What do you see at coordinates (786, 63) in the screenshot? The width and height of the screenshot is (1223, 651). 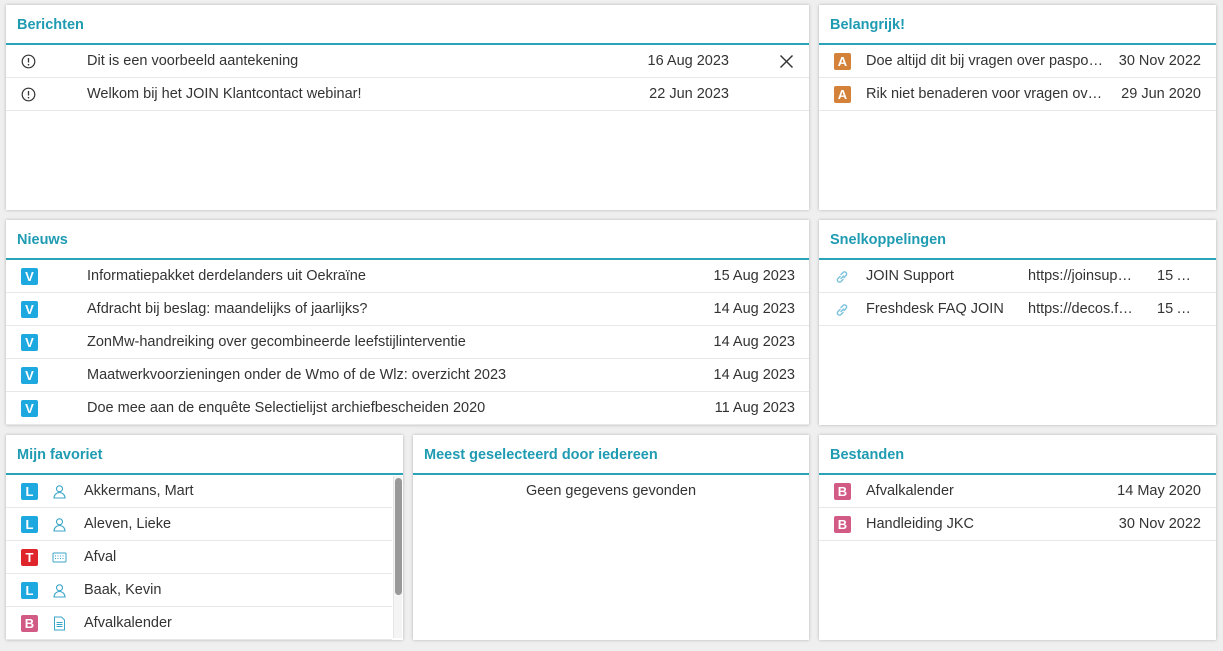 I see `close-icon` at bounding box center [786, 63].